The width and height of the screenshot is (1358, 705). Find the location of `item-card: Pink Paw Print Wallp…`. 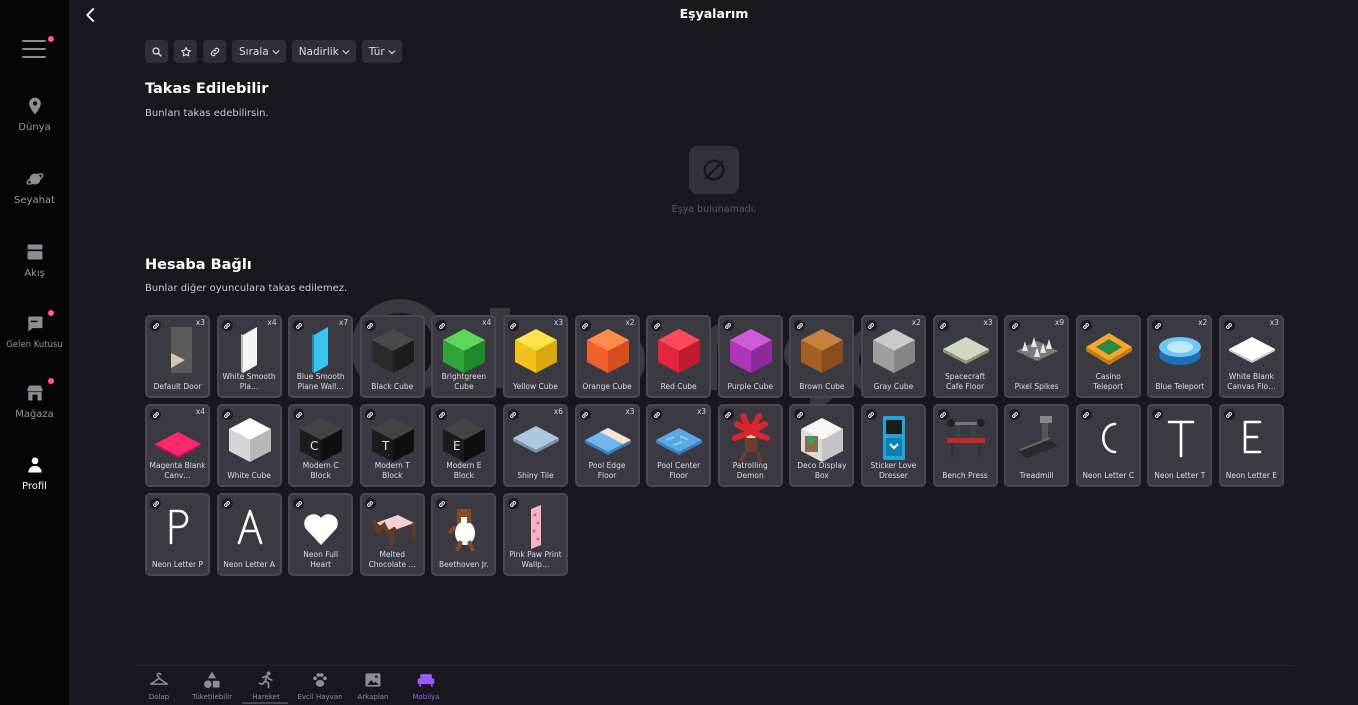

item-card: Pink Paw Print Wallp… is located at coordinates (535, 534).